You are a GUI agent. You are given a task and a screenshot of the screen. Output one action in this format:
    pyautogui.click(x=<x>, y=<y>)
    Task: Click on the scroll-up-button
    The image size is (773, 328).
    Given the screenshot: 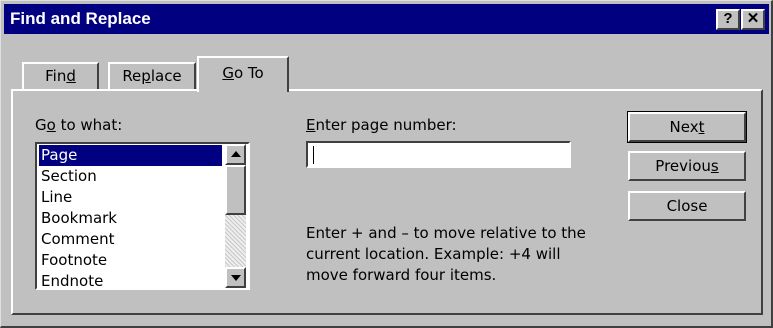 What is the action you would take?
    pyautogui.click(x=235, y=154)
    